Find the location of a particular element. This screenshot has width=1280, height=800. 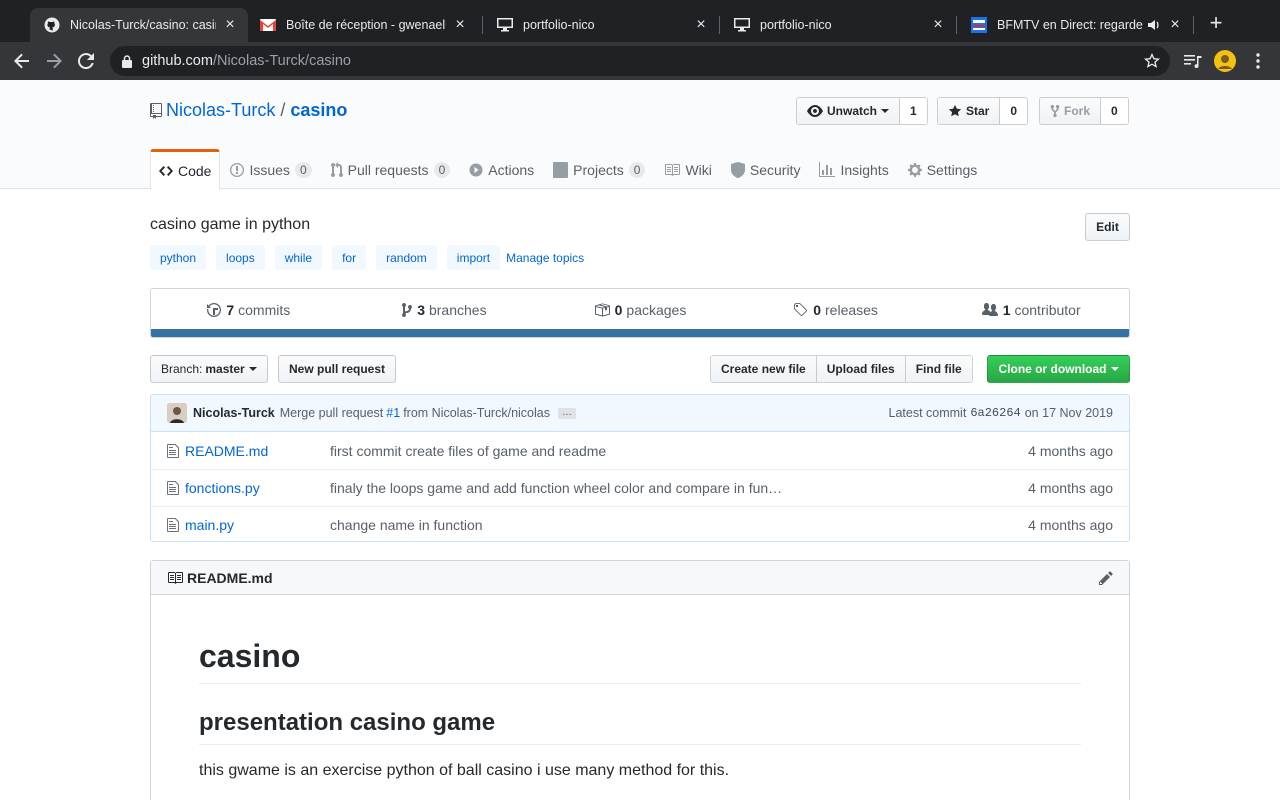

commit-pr-link: #1 is located at coordinates (393, 413).